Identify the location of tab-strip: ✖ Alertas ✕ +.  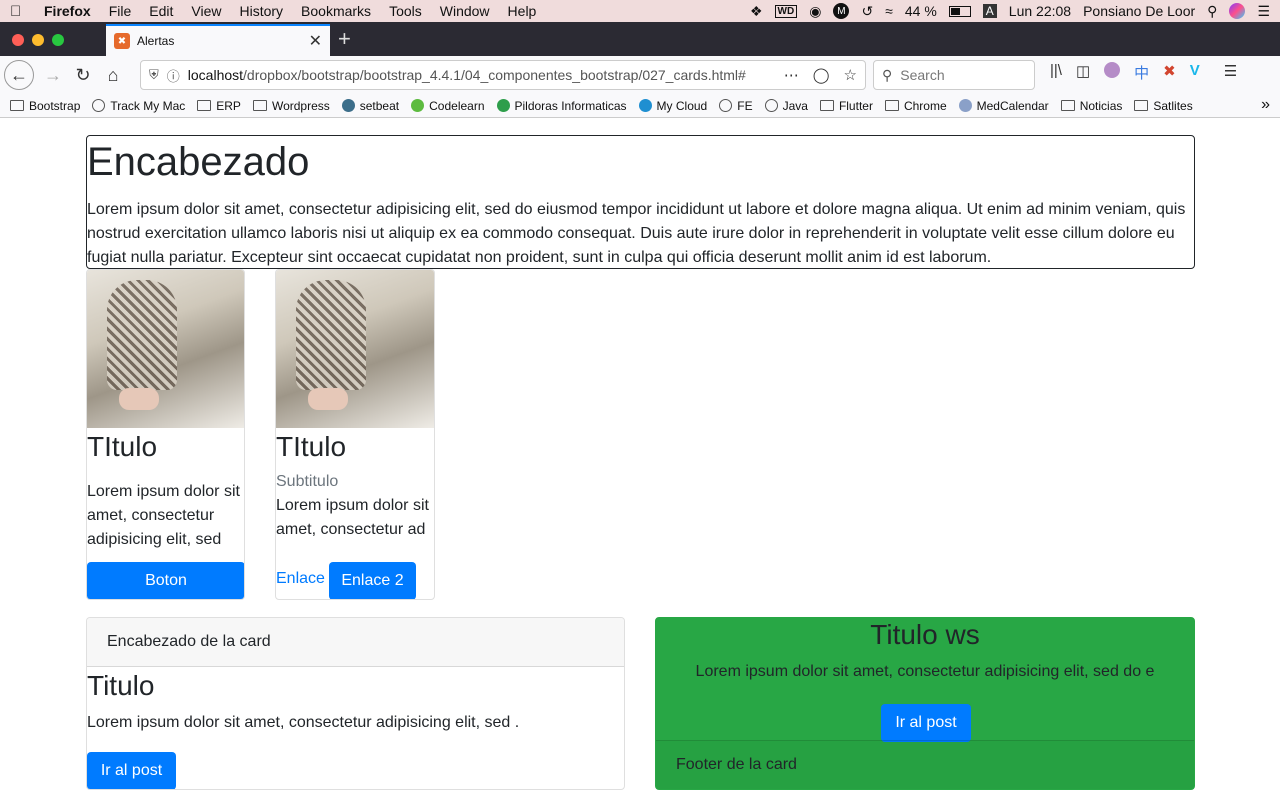
(640, 39).